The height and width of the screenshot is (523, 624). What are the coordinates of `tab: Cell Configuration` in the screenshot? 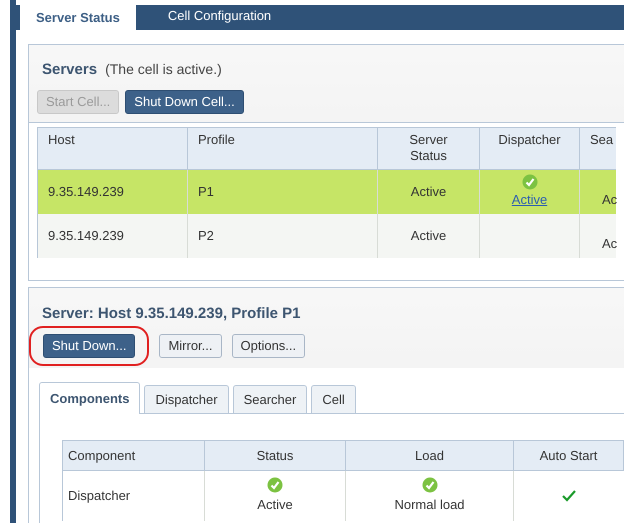 It's located at (220, 17).